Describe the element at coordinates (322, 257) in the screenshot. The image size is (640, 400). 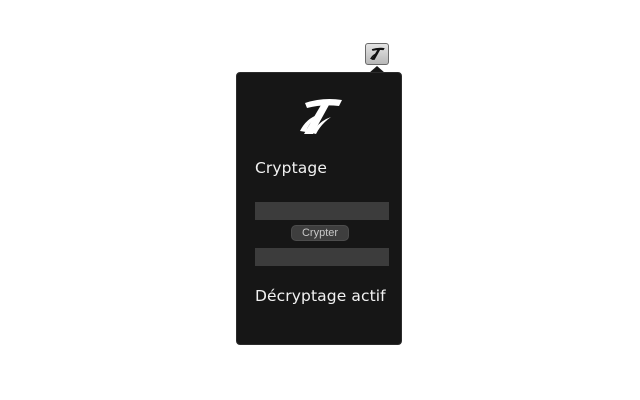
I see `ciphertext-output` at that location.